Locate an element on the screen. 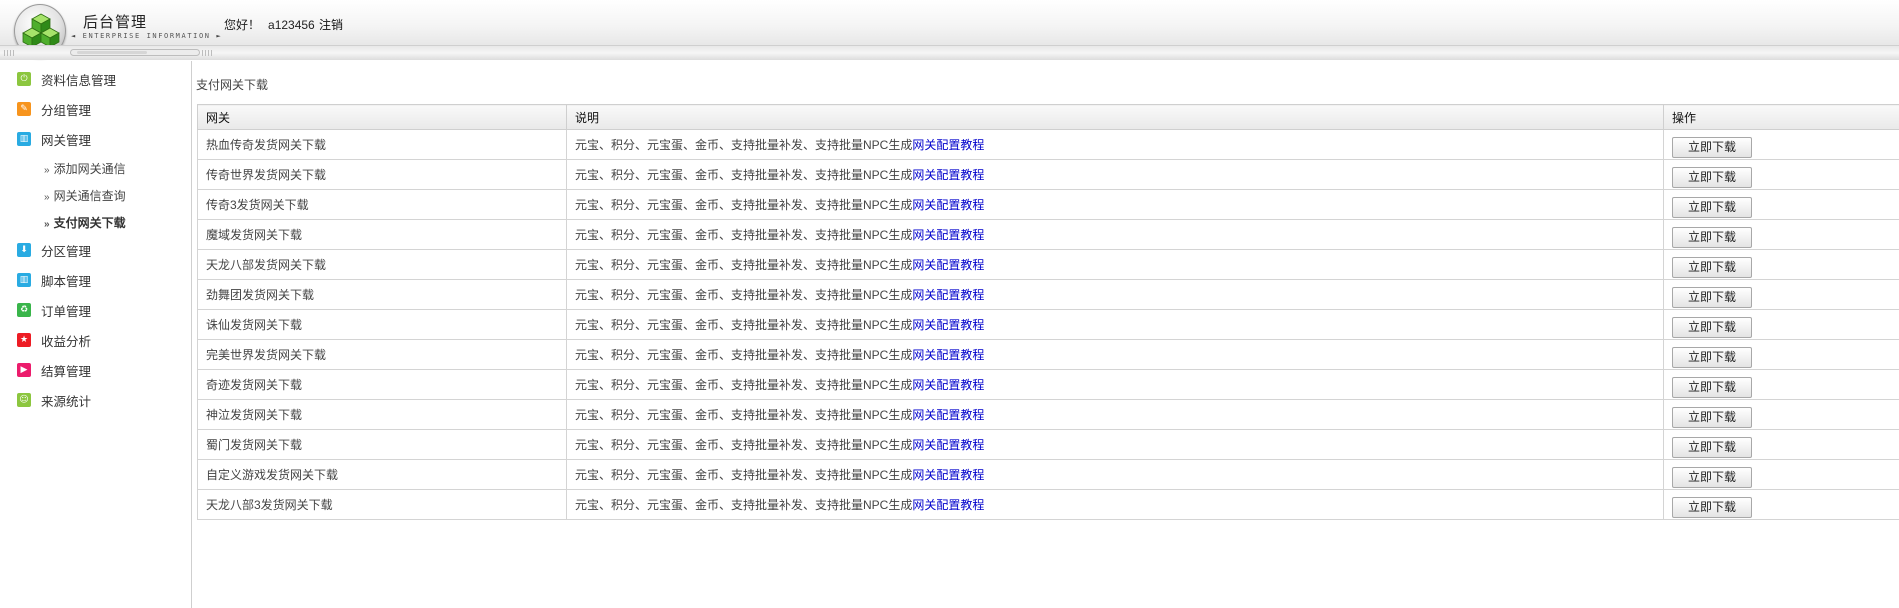 Image resolution: width=1899 pixels, height=608 pixels. right-triangle-icon: ► is located at coordinates (219, 36).